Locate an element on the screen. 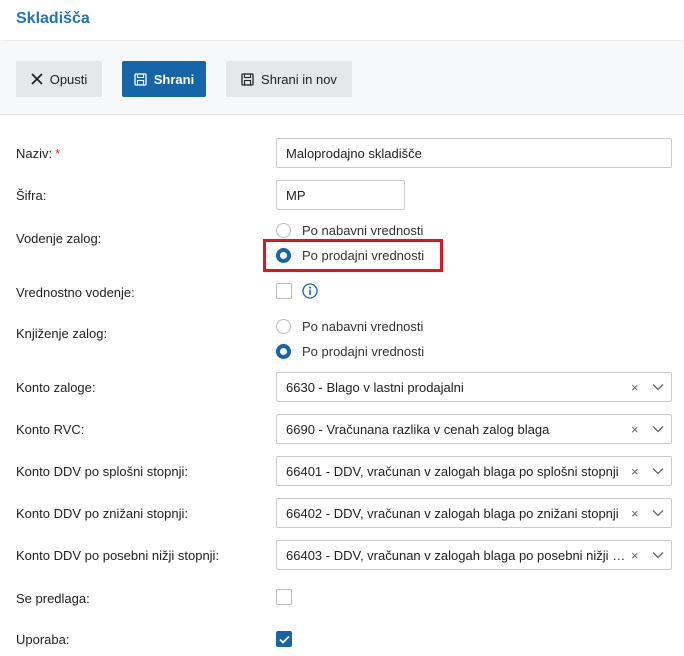 The image size is (684, 656). check-icon is located at coordinates (284, 639).